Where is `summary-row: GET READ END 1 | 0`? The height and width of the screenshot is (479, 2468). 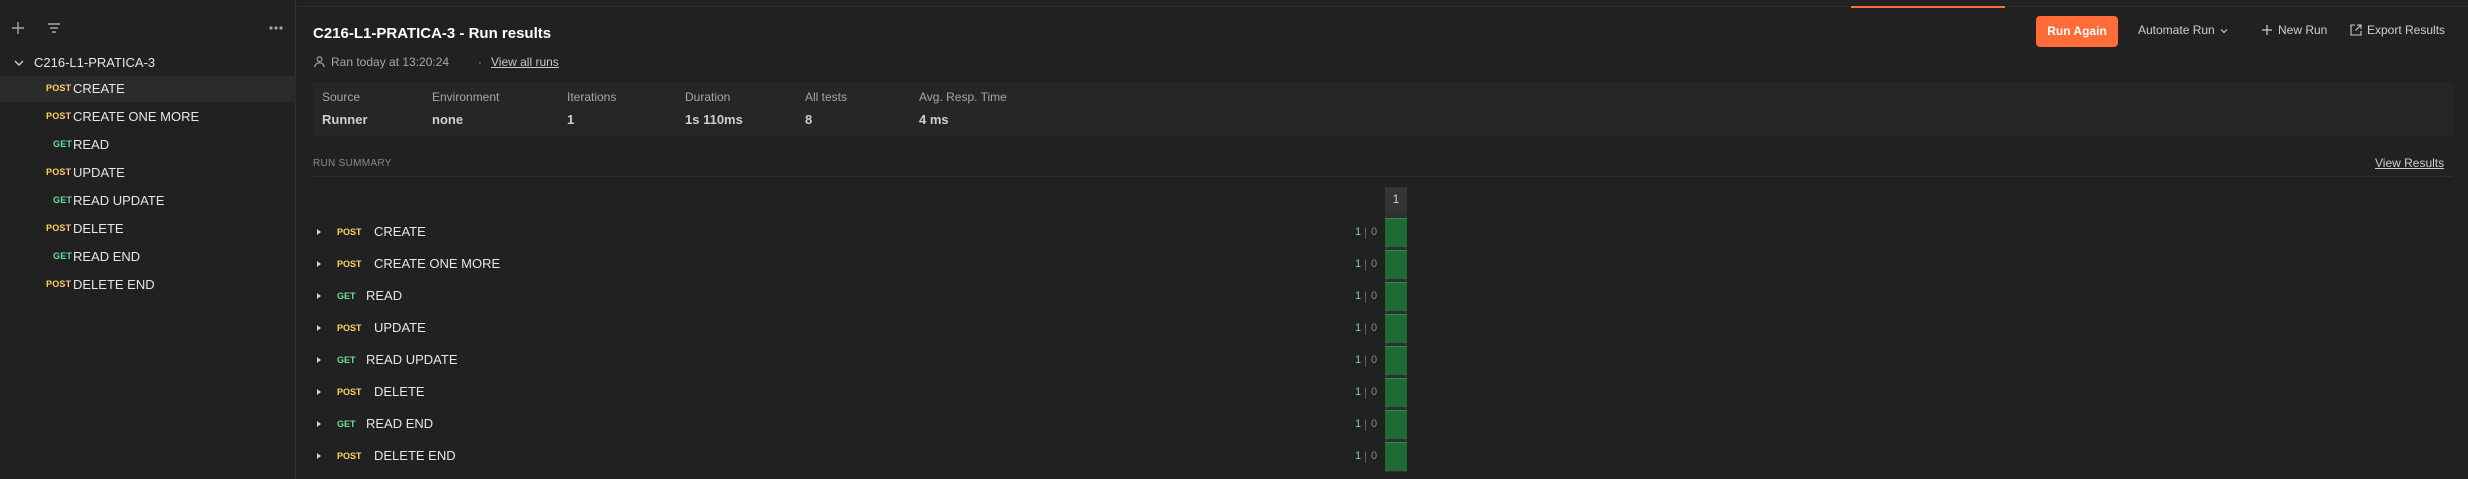 summary-row: GET READ END 1 | 0 is located at coordinates (863, 424).